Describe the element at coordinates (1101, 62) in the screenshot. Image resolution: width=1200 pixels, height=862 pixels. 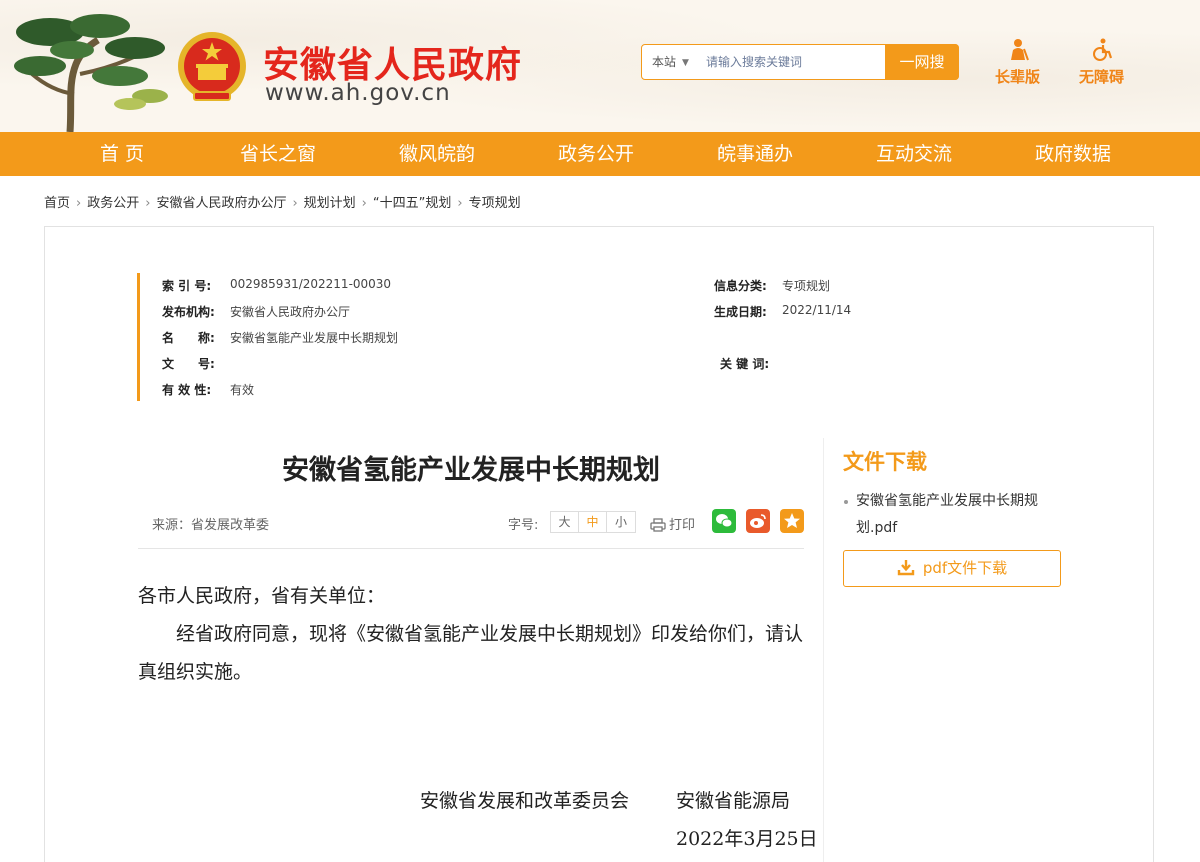
I see `accessible-mode-button: 无障碍` at that location.